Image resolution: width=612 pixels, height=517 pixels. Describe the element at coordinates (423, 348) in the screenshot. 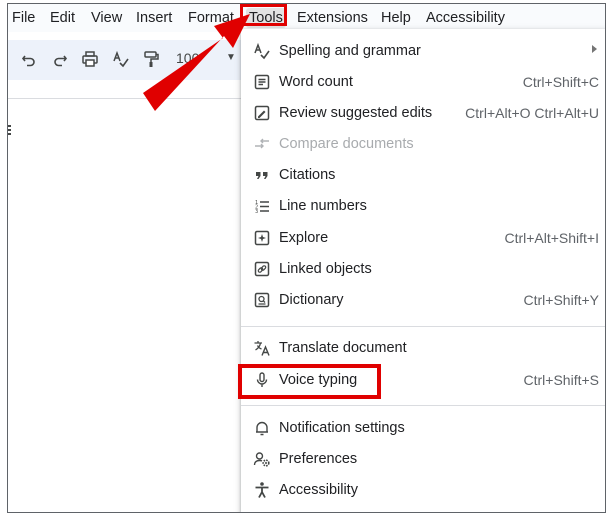

I see `menu-item-translate-document: Translate document` at that location.